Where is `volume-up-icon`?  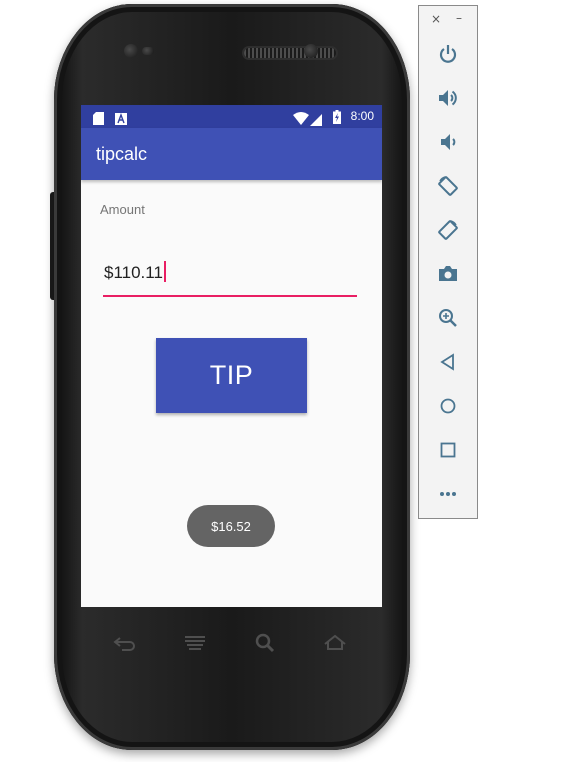
volume-up-icon is located at coordinates (448, 98).